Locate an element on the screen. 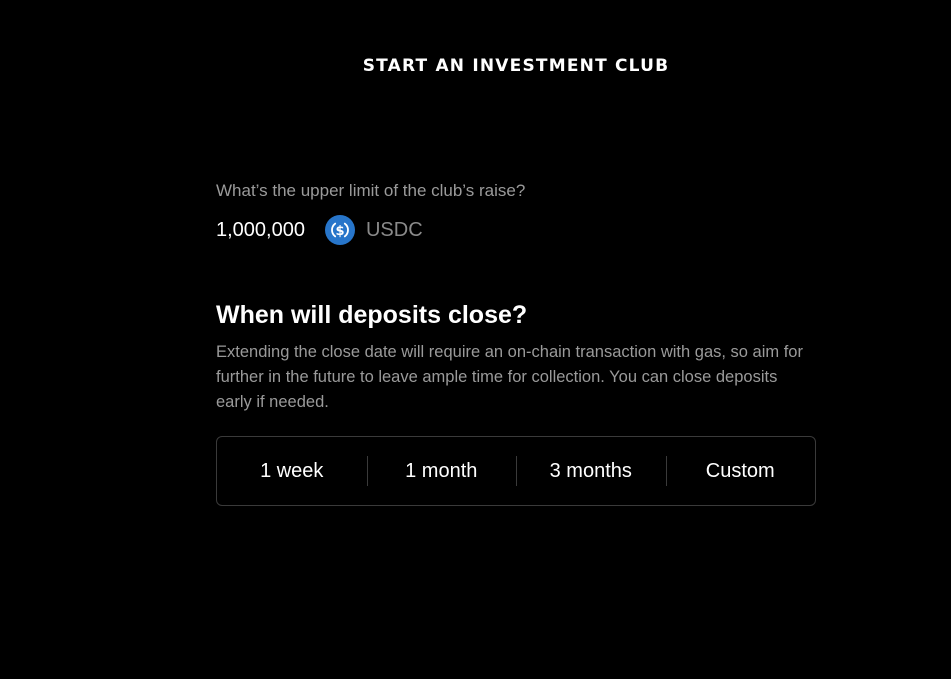 This screenshot has height=679, width=951. option-custom: Custom is located at coordinates (740, 471).